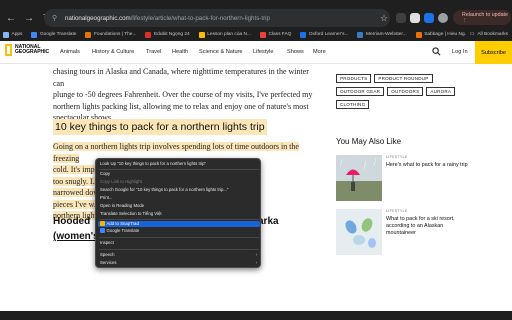 This screenshot has height=320, width=512. What do you see at coordinates (58, 34) in the screenshot?
I see `bookmark-label: Google Translate` at bounding box center [58, 34].